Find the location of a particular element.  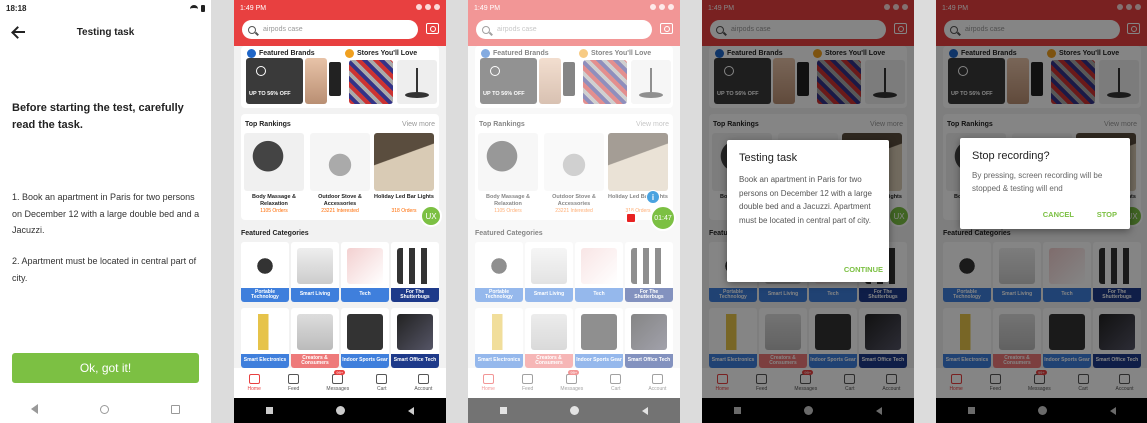

back-arrow-icon is located at coordinates (19, 32).